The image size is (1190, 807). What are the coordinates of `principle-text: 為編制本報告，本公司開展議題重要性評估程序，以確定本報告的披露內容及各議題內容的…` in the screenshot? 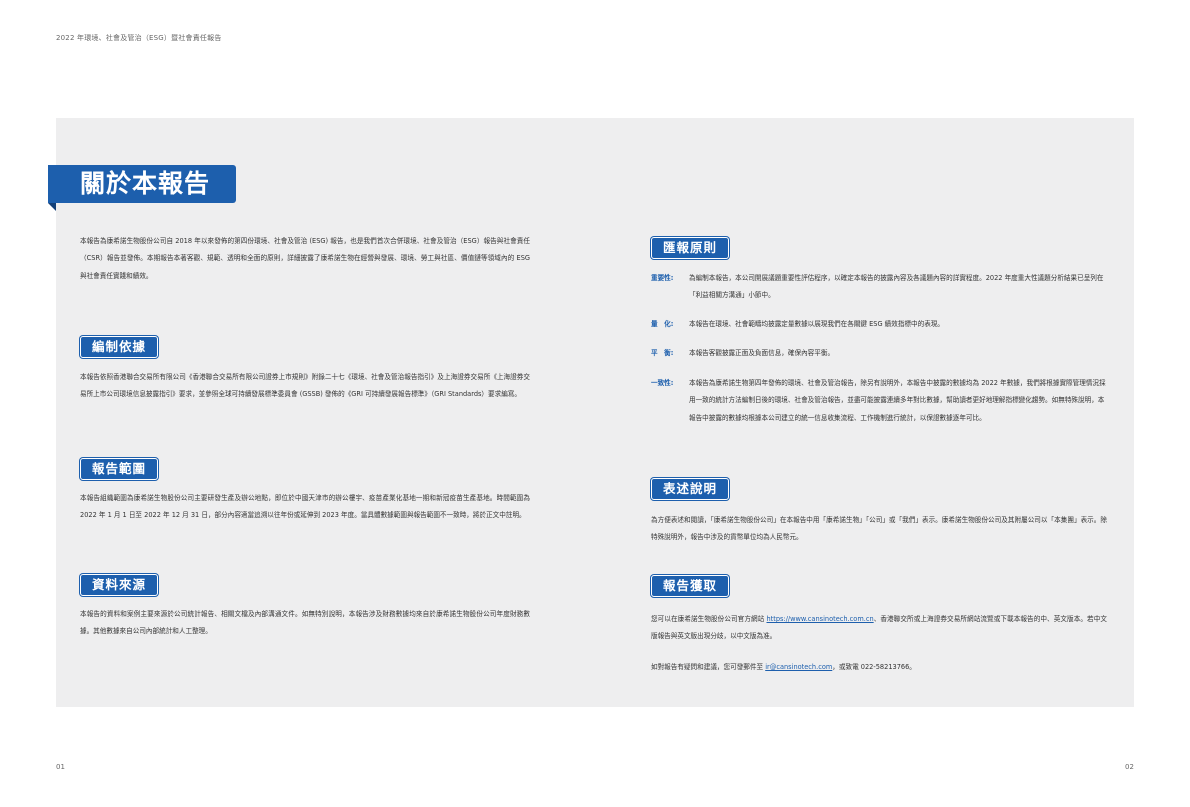 It's located at (896, 287).